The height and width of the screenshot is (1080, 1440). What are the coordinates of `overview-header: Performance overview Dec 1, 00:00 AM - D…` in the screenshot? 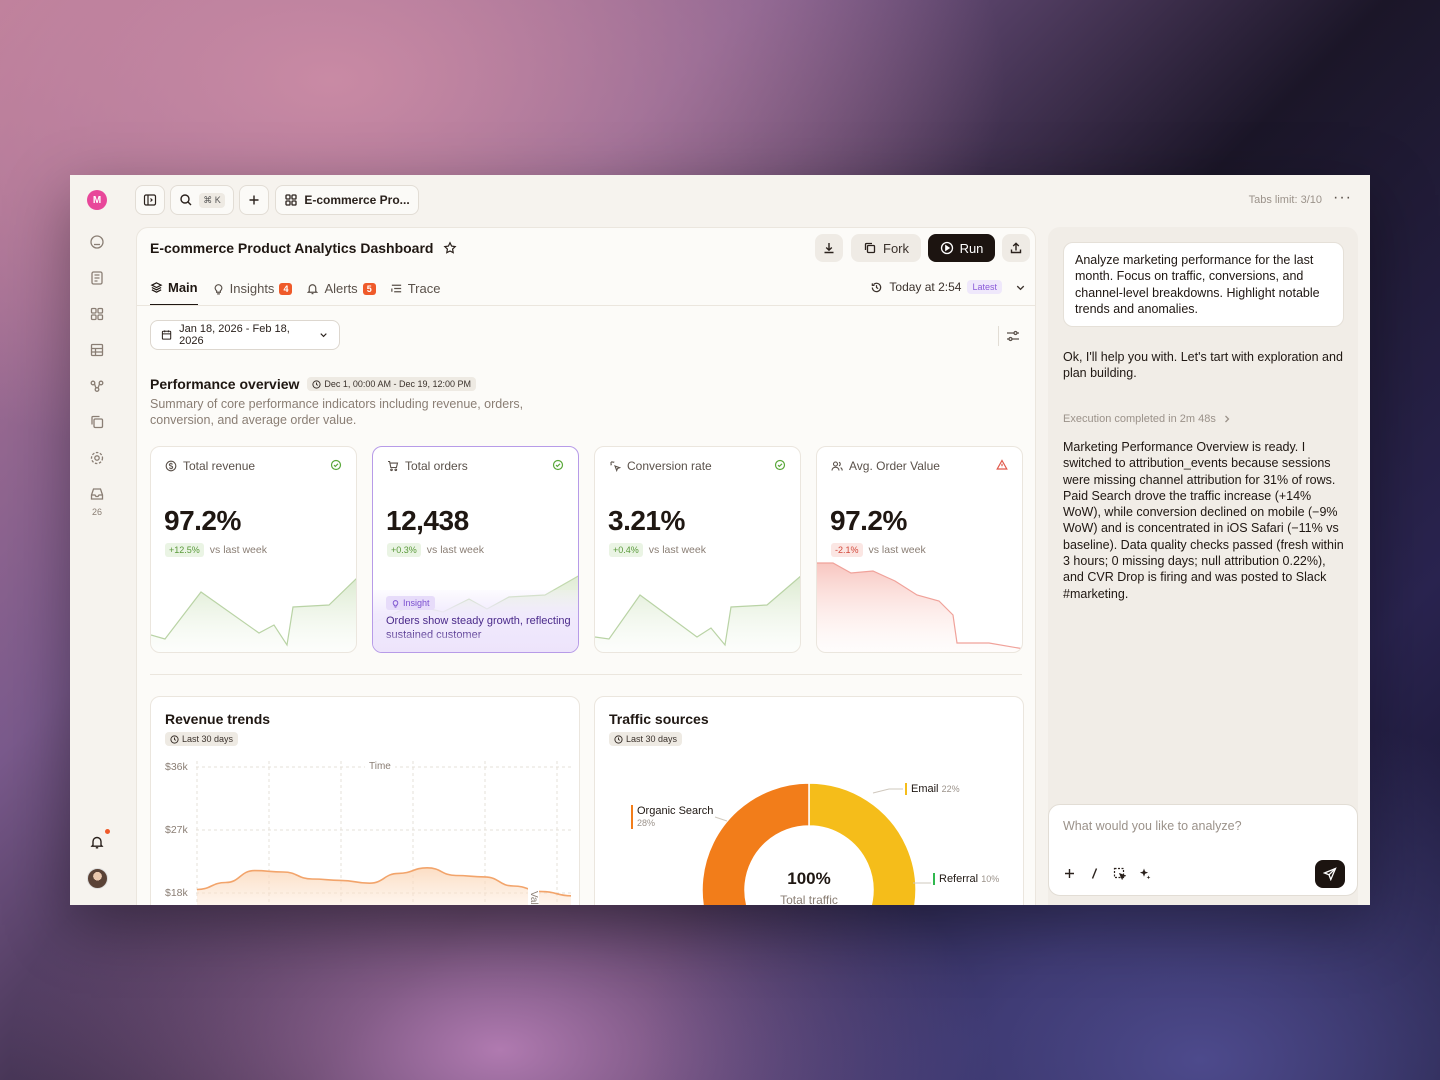 It's located at (313, 384).